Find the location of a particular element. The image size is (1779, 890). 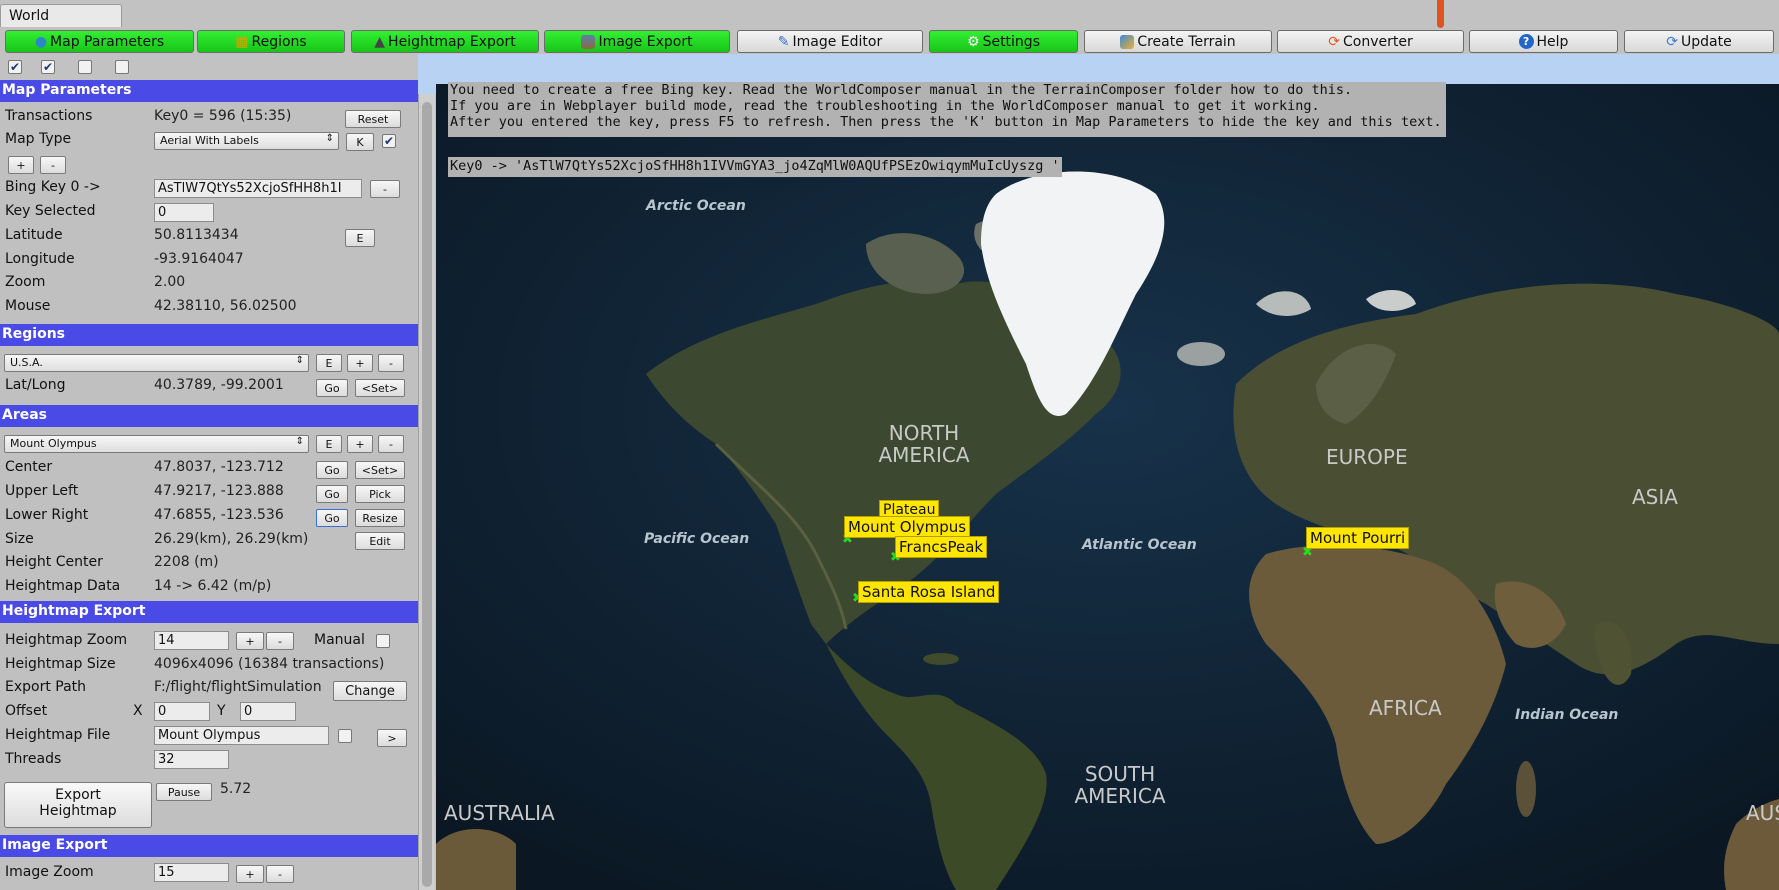

converter-button: ⟳ Converter is located at coordinates (1370, 41).